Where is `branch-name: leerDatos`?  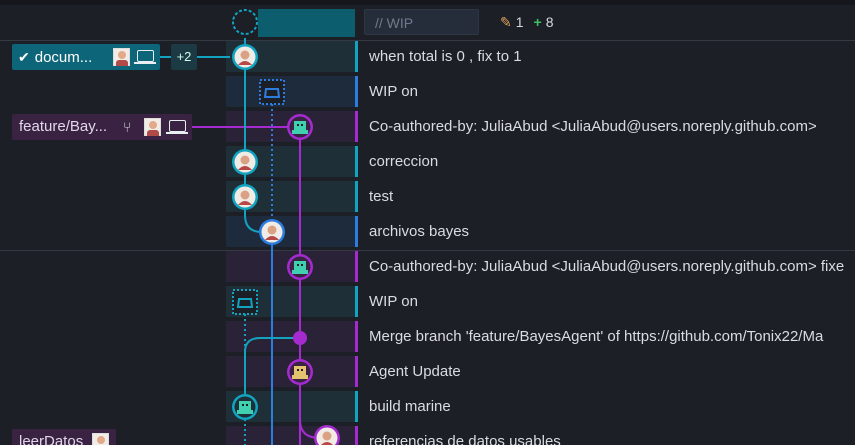 branch-name: leerDatos is located at coordinates (51, 439).